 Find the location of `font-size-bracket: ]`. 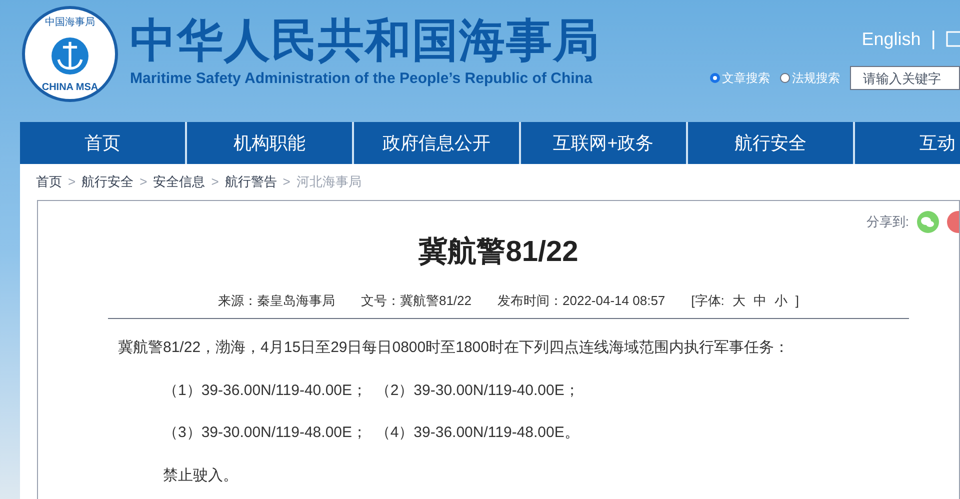

font-size-bracket: ] is located at coordinates (797, 301).